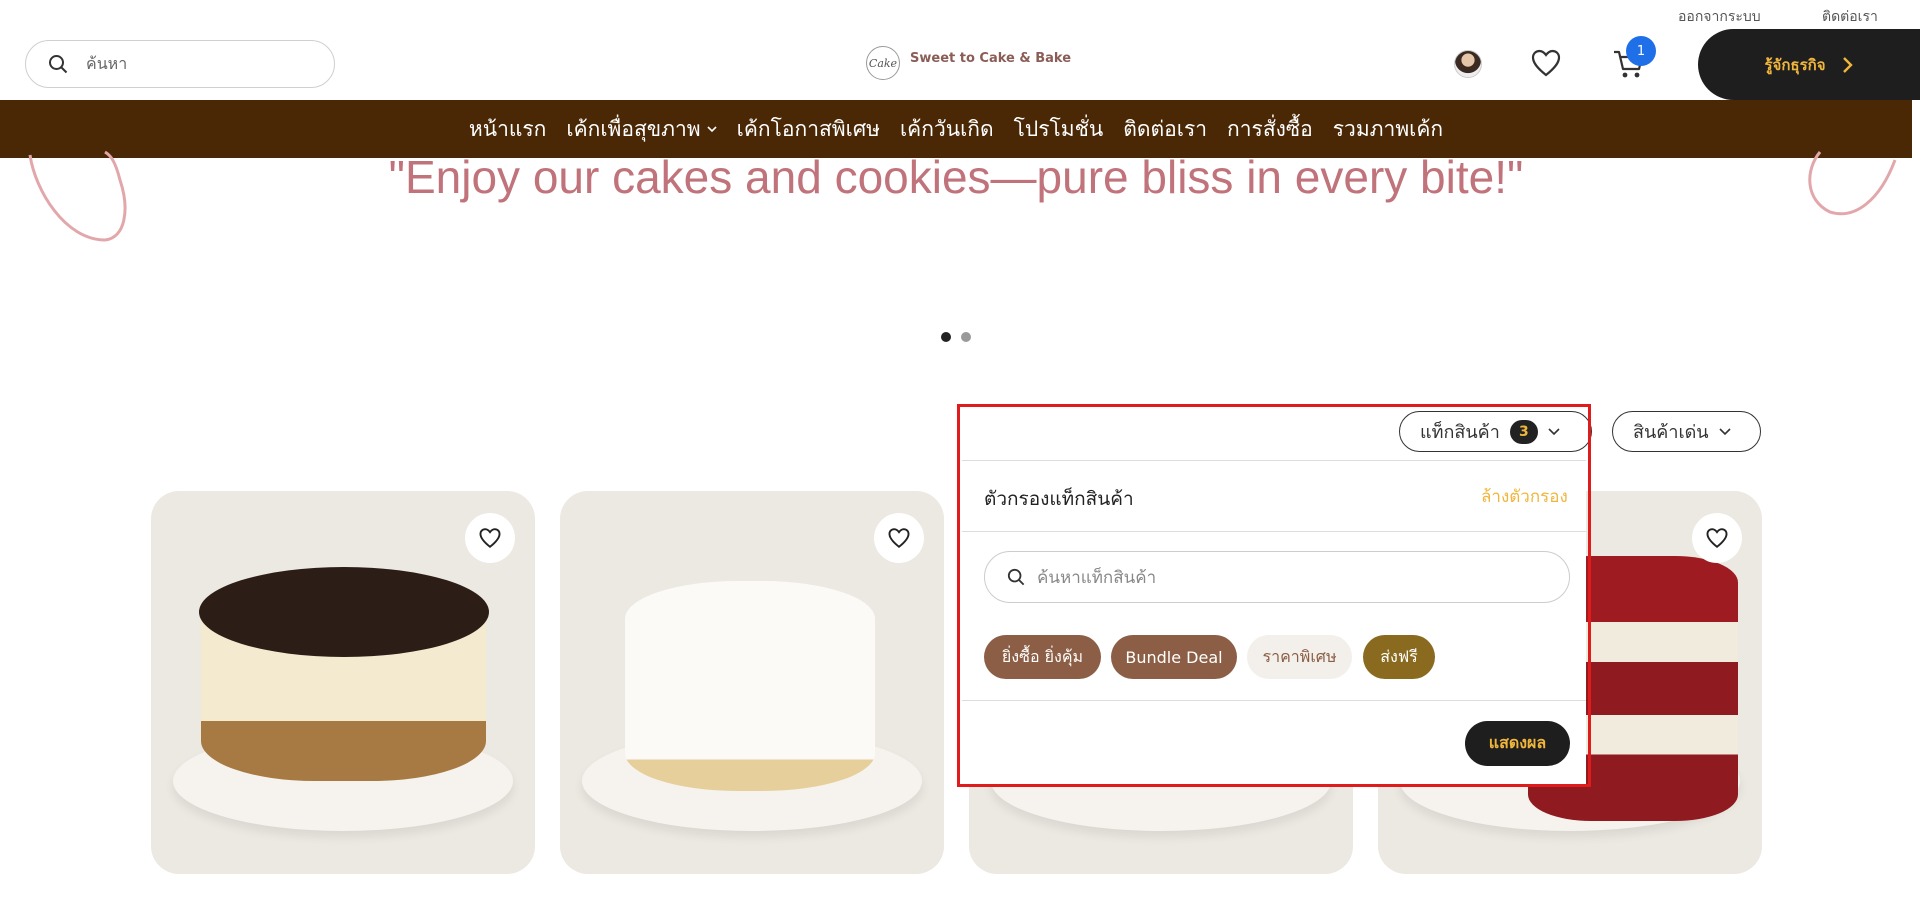 Image resolution: width=1920 pixels, height=907 pixels. I want to click on sort-label: สินค้าเด่น, so click(1671, 432).